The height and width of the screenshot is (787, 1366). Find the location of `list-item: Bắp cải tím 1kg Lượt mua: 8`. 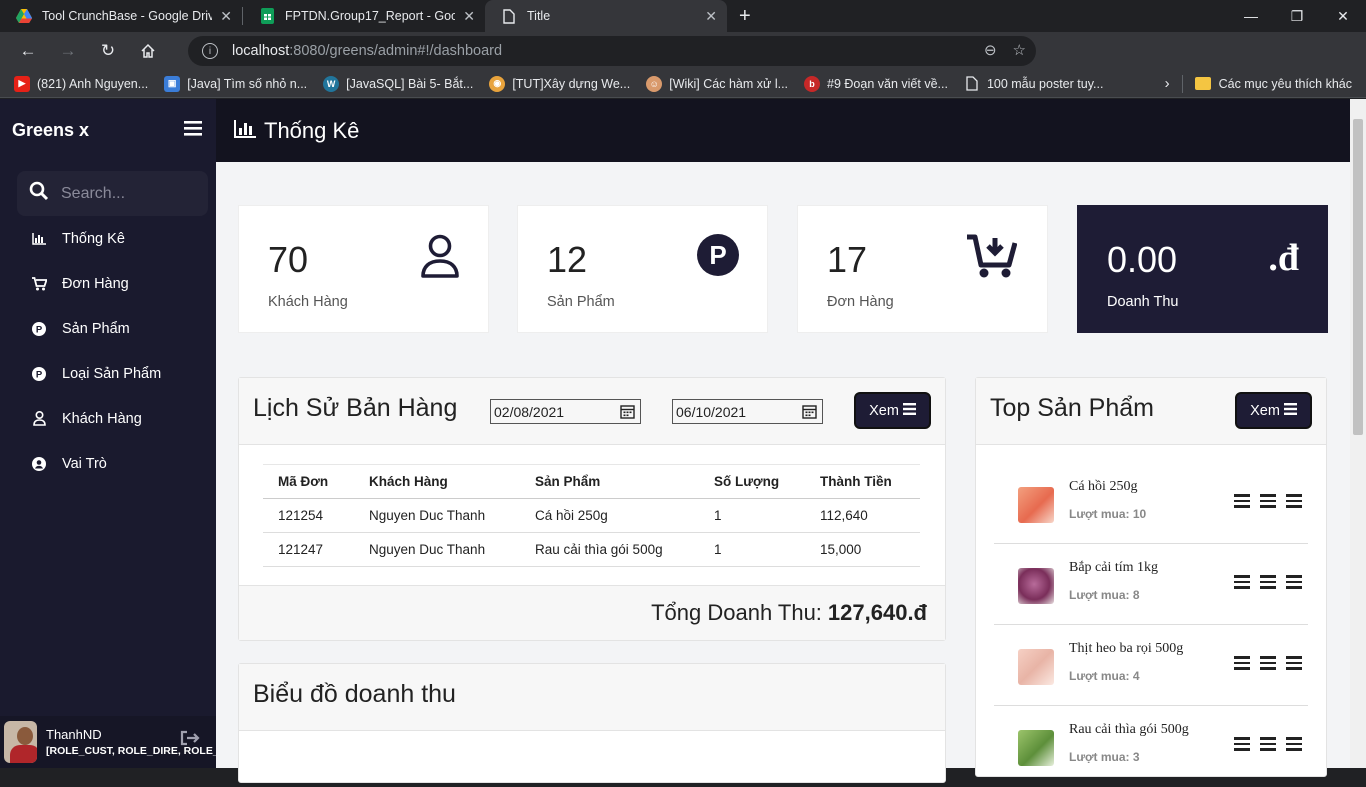

list-item: Bắp cải tím 1kg Lượt mua: 8 is located at coordinates (1151, 584).